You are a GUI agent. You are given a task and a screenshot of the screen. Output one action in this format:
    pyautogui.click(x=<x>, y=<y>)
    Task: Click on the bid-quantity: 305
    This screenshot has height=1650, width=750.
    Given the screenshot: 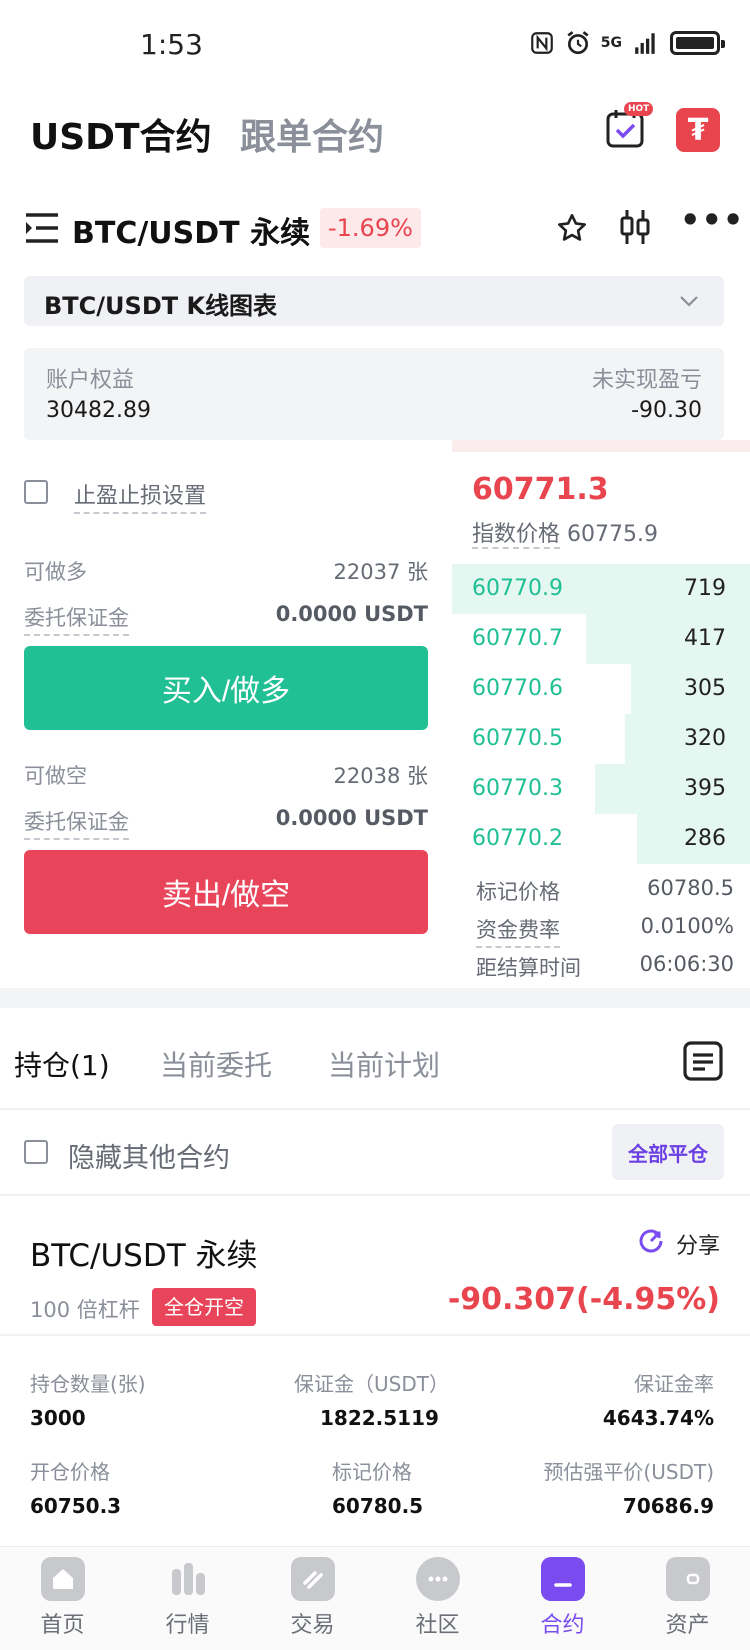 What is the action you would take?
    pyautogui.click(x=705, y=688)
    